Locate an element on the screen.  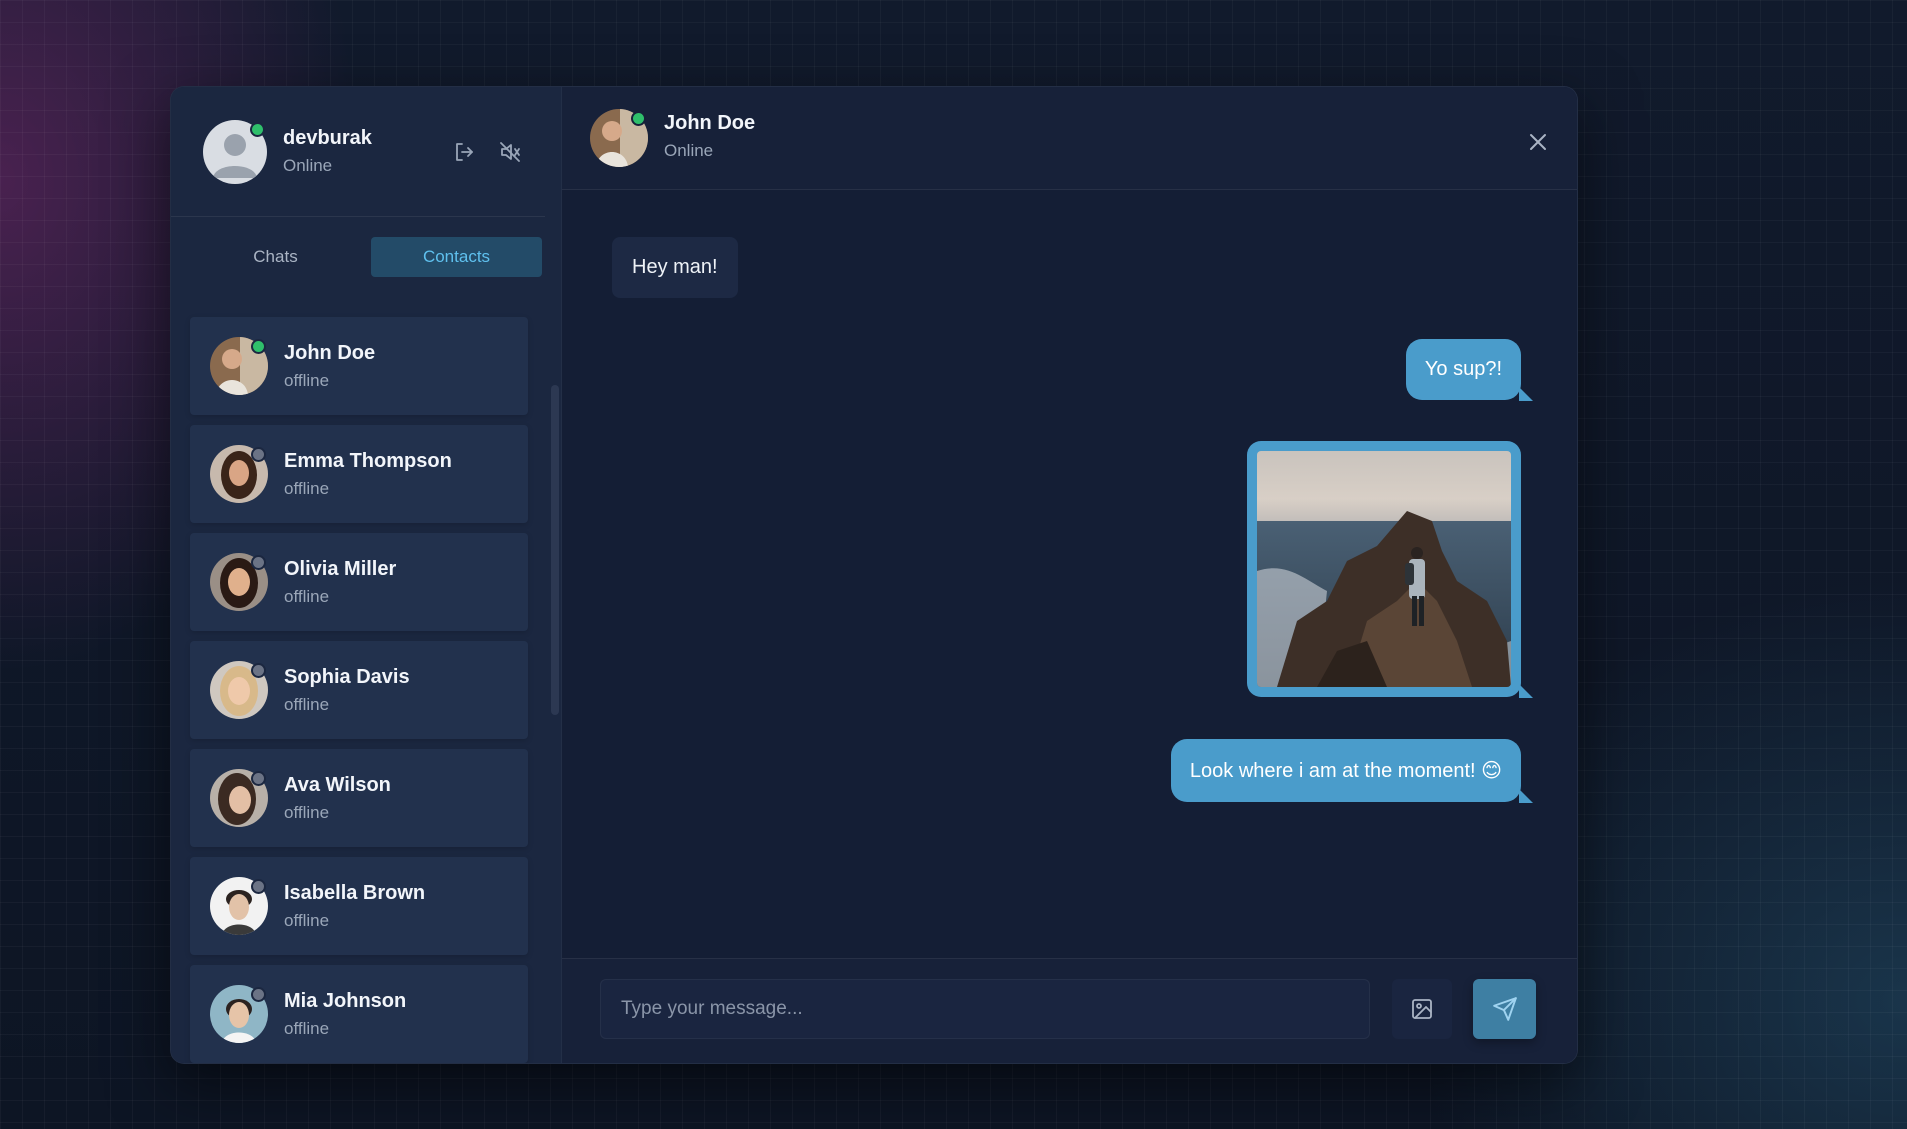
send-button is located at coordinates (1504, 1009).